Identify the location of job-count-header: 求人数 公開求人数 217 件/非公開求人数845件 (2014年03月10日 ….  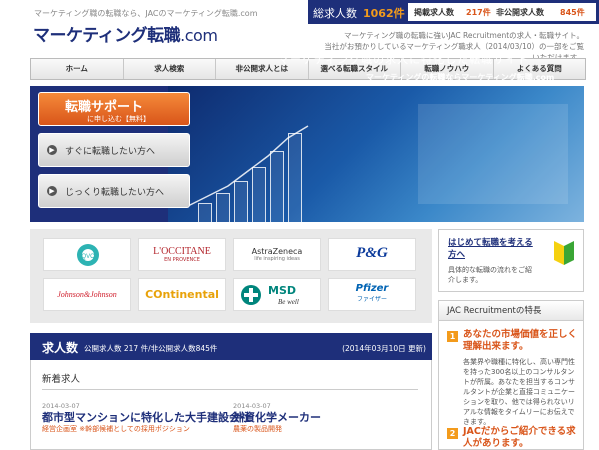
(231, 346).